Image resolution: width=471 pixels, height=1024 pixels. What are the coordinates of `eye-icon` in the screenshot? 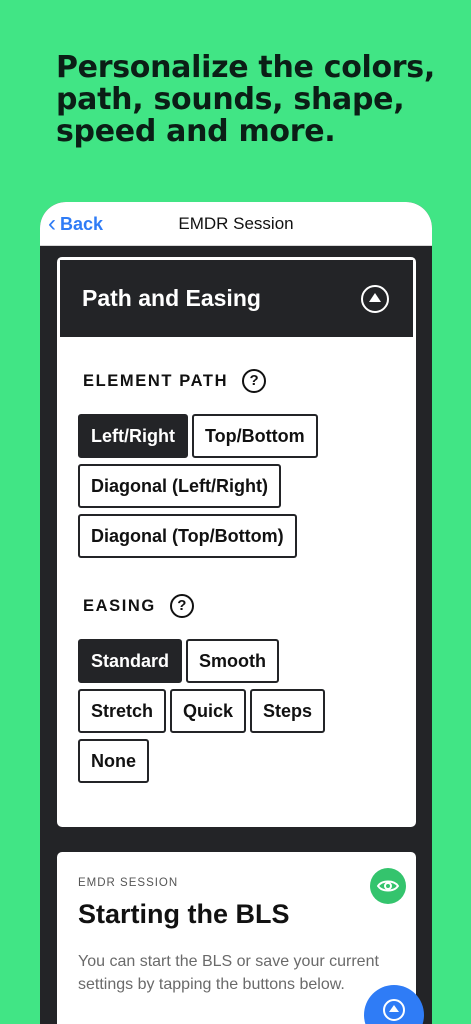 It's located at (388, 886).